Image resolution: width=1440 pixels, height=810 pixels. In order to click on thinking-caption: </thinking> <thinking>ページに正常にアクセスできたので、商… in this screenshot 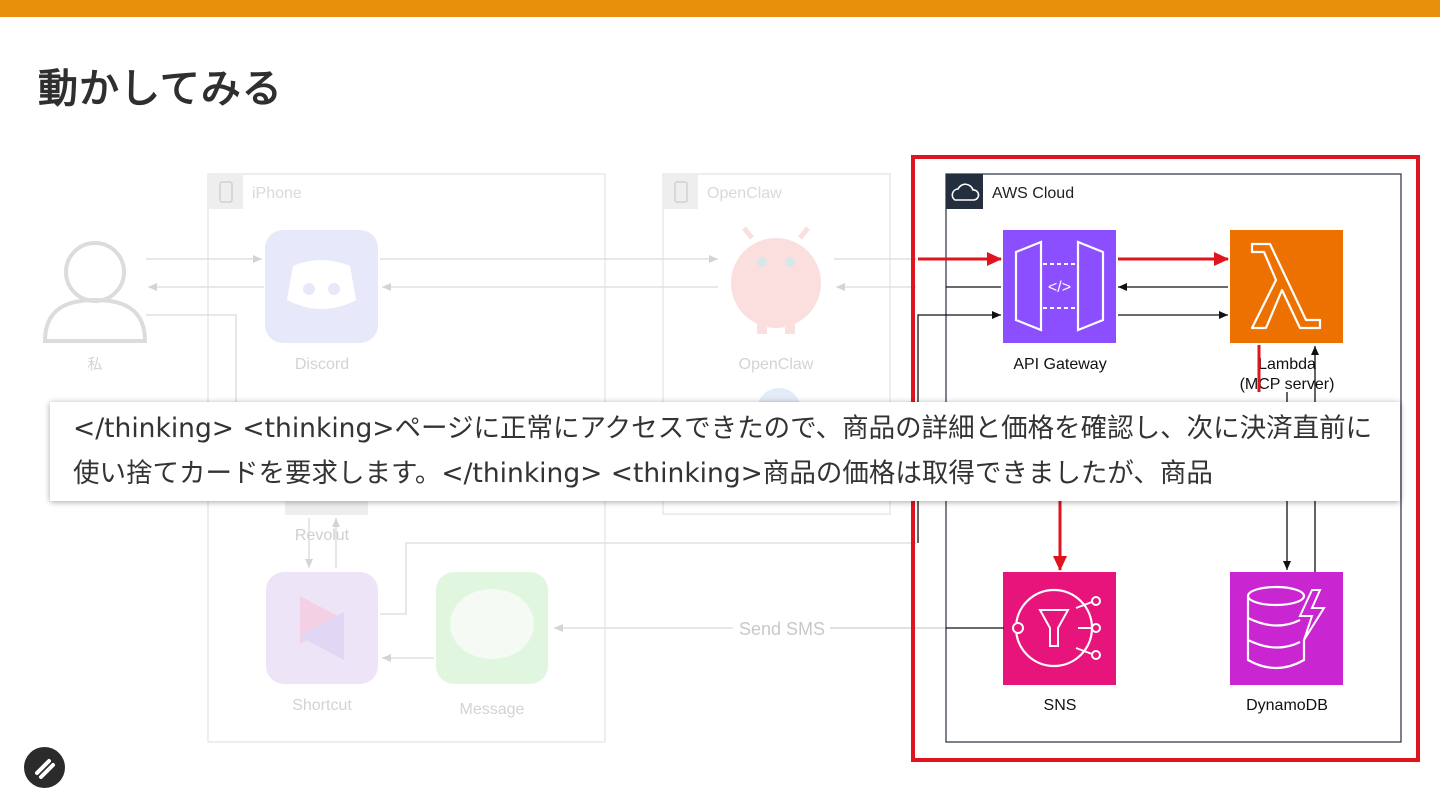, I will do `click(725, 451)`.